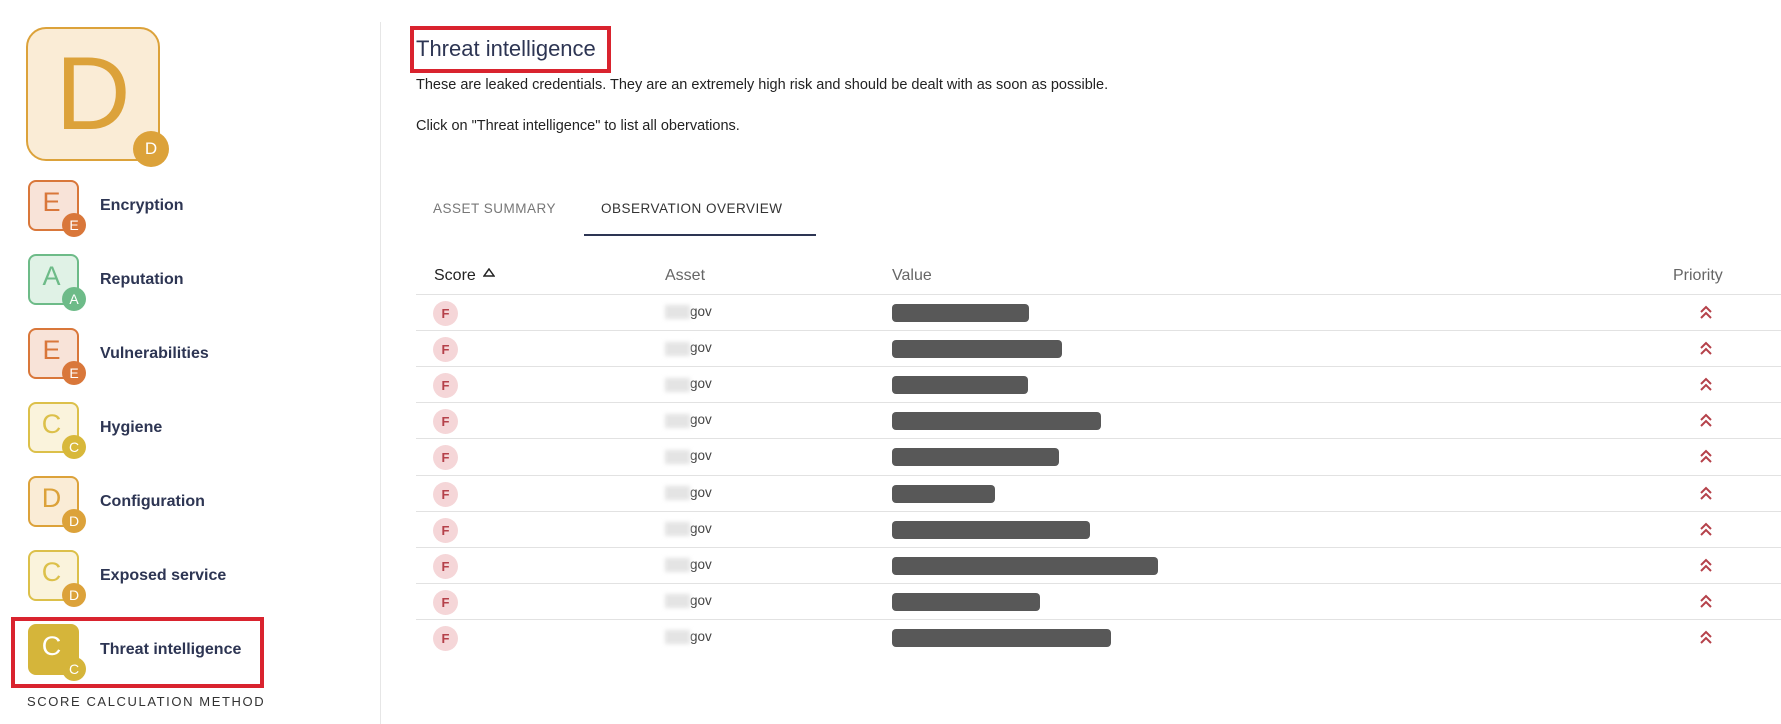  Describe the element at coordinates (146, 701) in the screenshot. I see `score-calculation-method-link: SCORE CALCULATION METHOD` at that location.